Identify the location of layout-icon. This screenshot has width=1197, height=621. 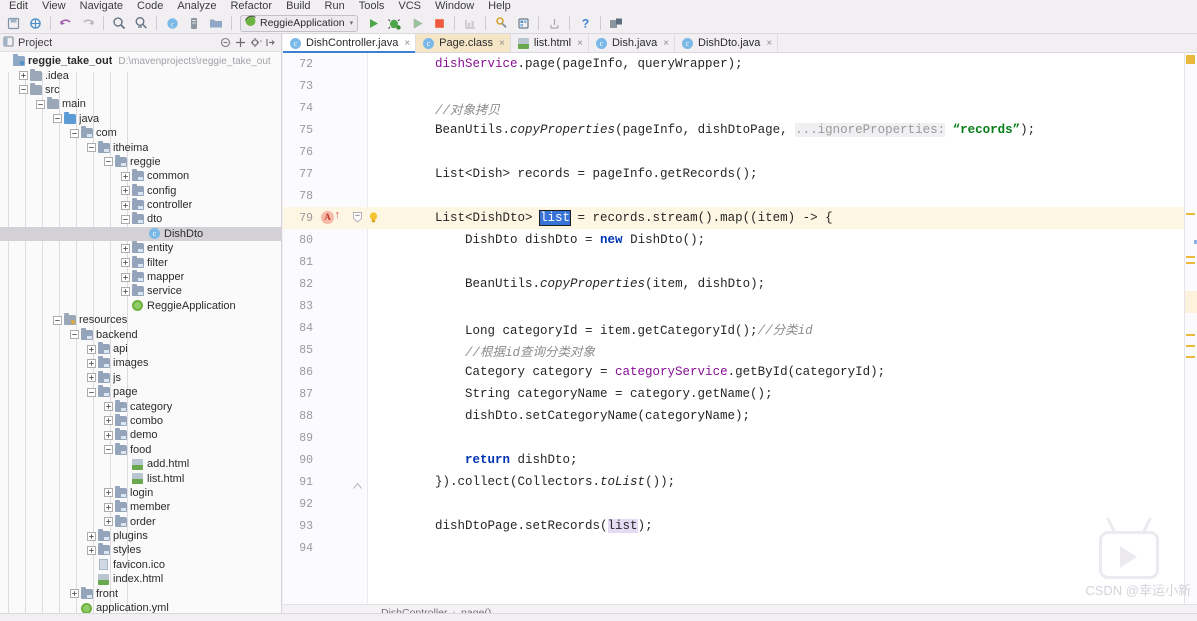
(616, 23).